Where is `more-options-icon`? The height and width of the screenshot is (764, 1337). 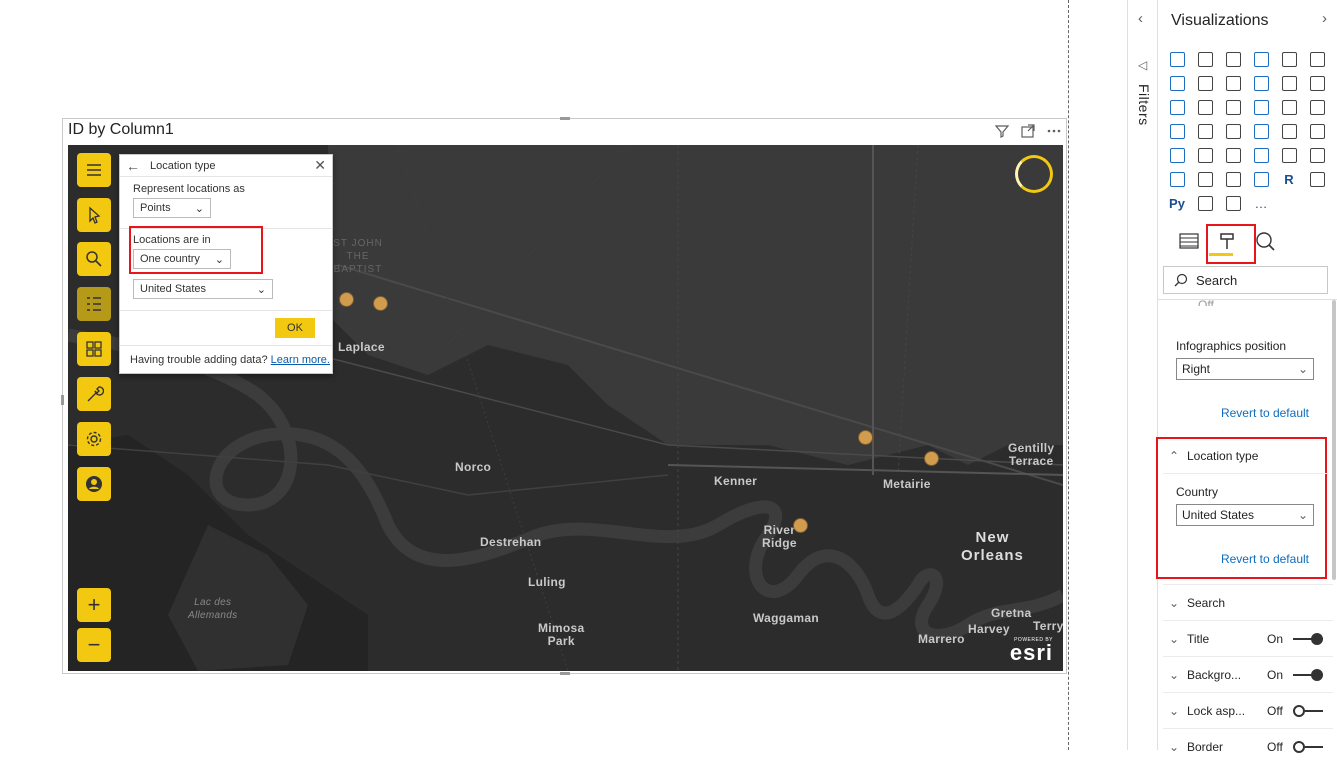
more-options-icon is located at coordinates (1054, 131).